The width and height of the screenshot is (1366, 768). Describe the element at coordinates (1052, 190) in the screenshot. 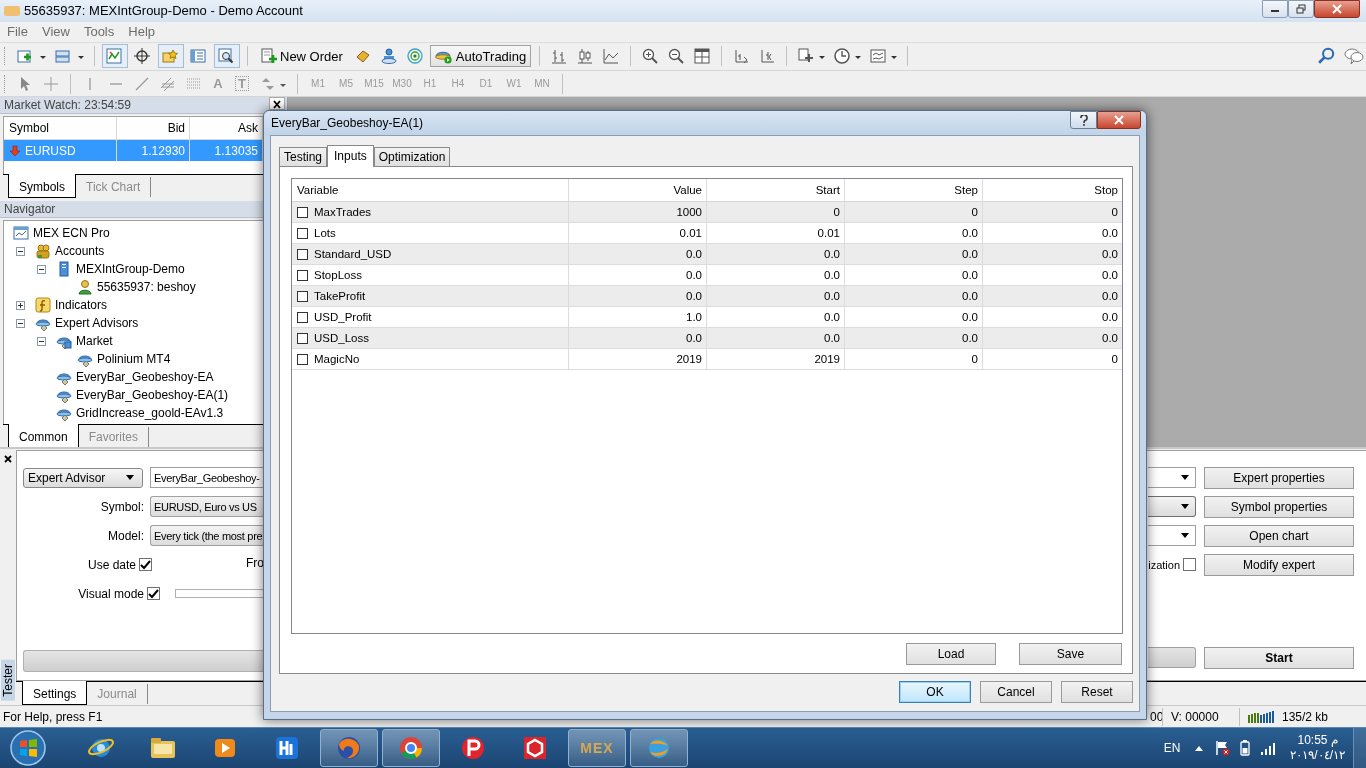

I see `column-header: Stop` at that location.